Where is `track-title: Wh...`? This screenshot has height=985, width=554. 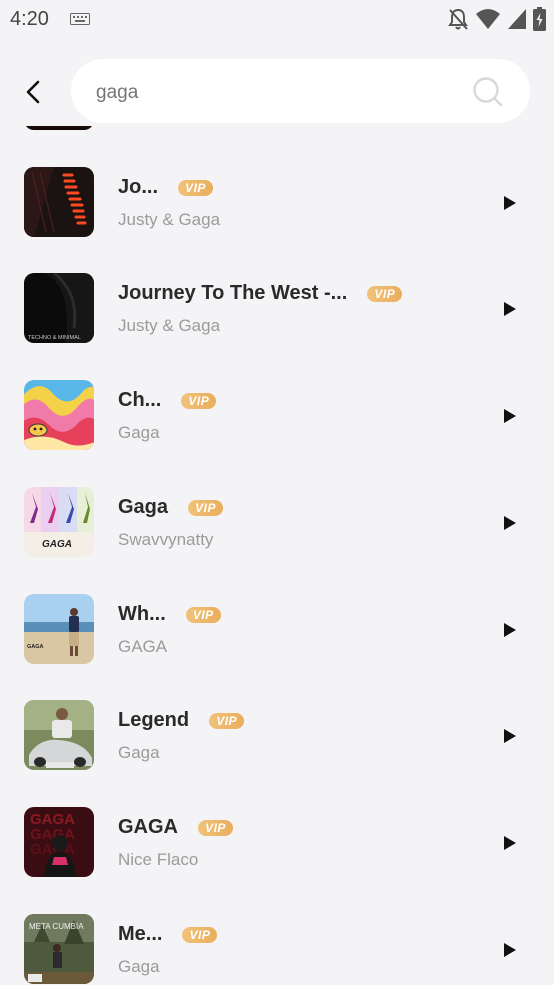 track-title: Wh... is located at coordinates (142, 614).